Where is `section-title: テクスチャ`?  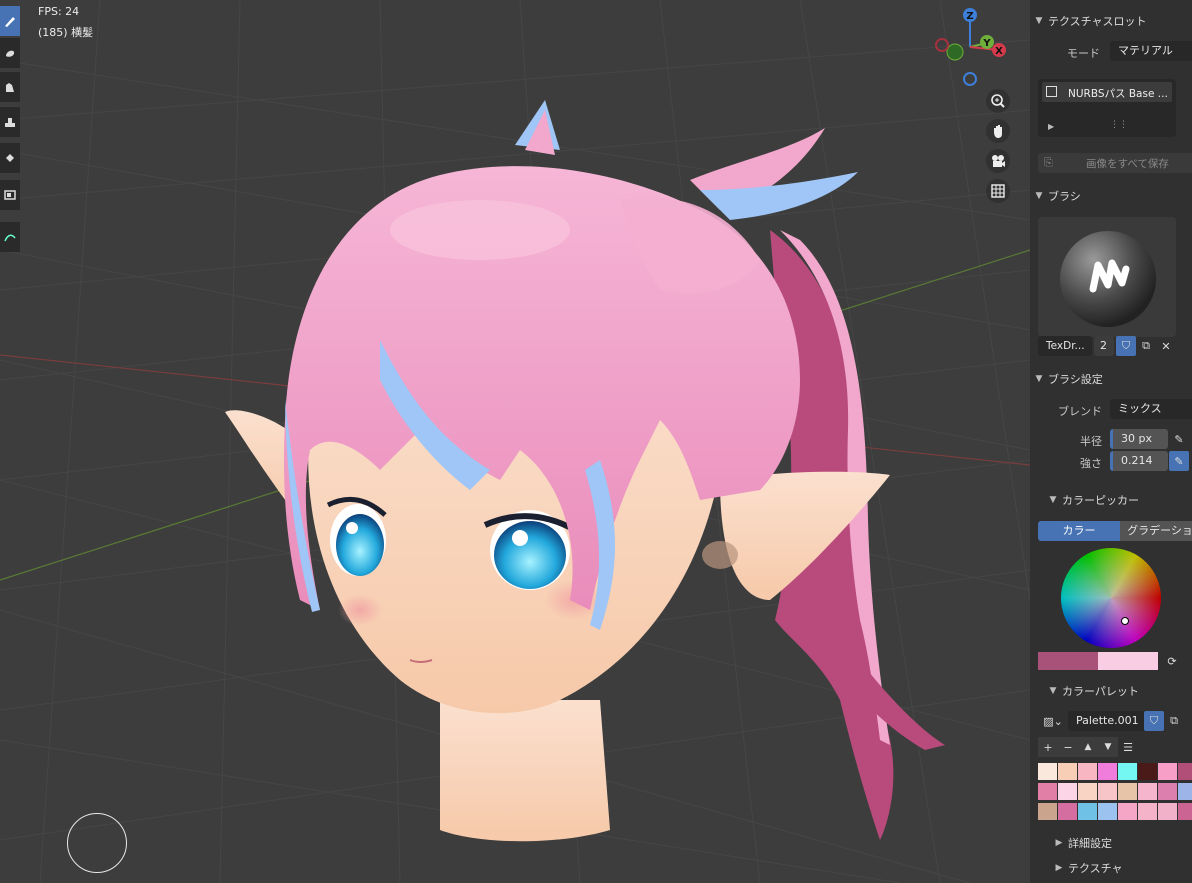 section-title: テクスチャ is located at coordinates (1095, 868).